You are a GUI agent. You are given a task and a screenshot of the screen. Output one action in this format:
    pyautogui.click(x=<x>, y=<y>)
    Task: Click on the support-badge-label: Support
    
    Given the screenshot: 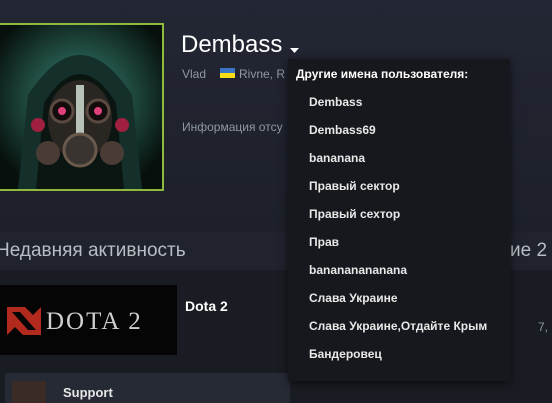 What is the action you would take?
    pyautogui.click(x=88, y=392)
    